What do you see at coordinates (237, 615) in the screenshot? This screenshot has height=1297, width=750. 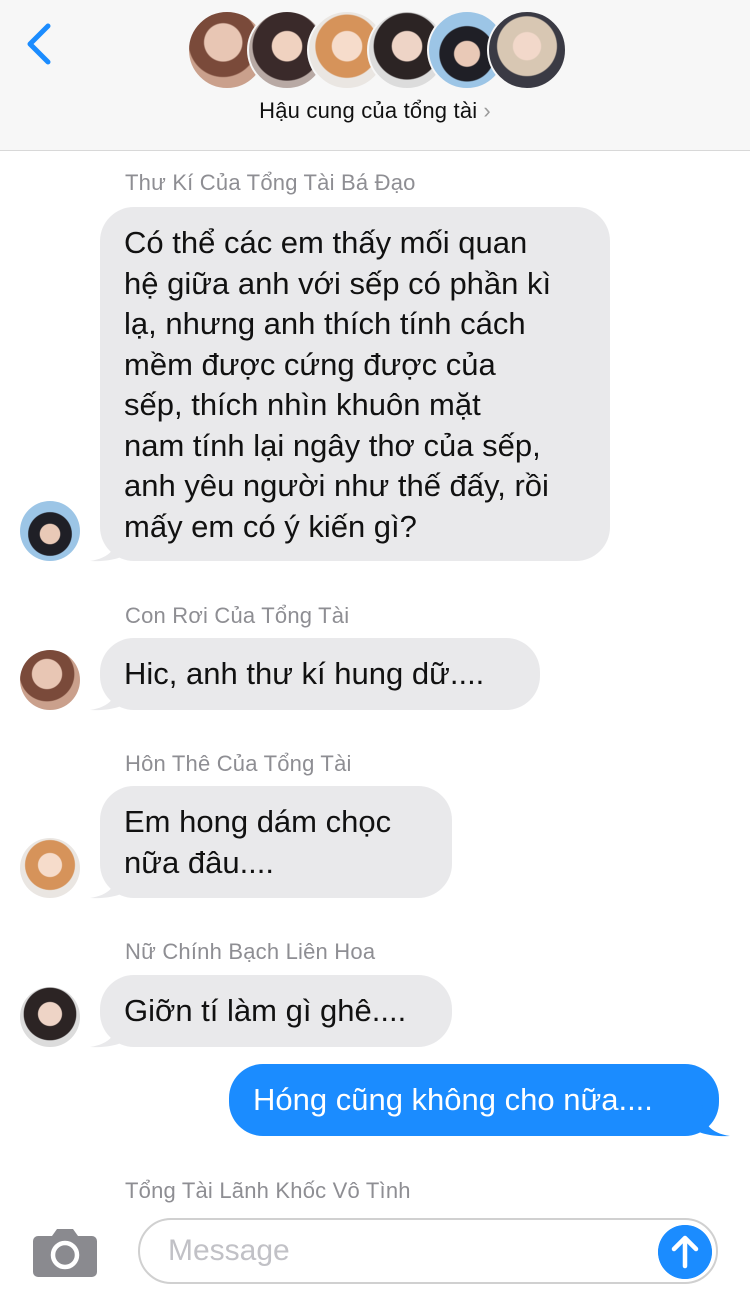 I see `sender-name: Con Rơi Của Tổng Tài` at bounding box center [237, 615].